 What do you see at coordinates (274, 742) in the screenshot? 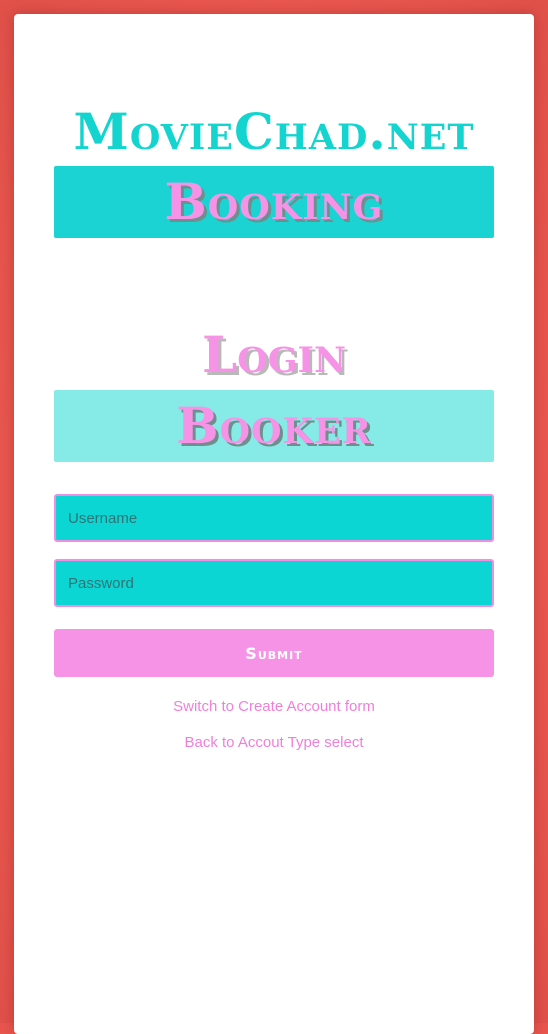
I see `back-to-account-type-link: Back to Accout Type select` at bounding box center [274, 742].